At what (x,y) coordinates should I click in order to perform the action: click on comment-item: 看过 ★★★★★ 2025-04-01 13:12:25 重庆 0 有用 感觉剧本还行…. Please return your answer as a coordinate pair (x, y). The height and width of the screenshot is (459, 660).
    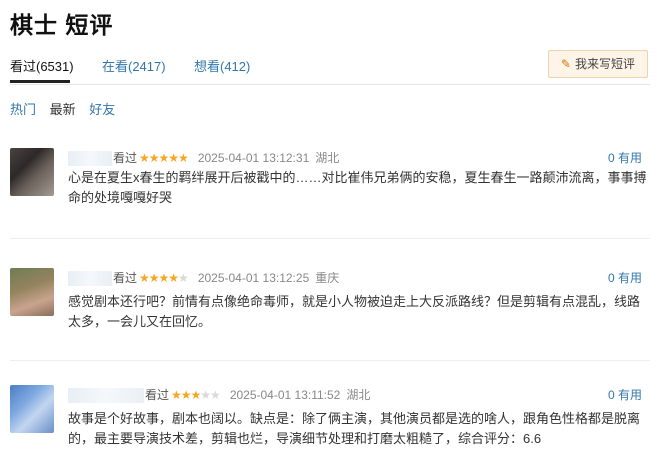
    Looking at the image, I should click on (330, 303).